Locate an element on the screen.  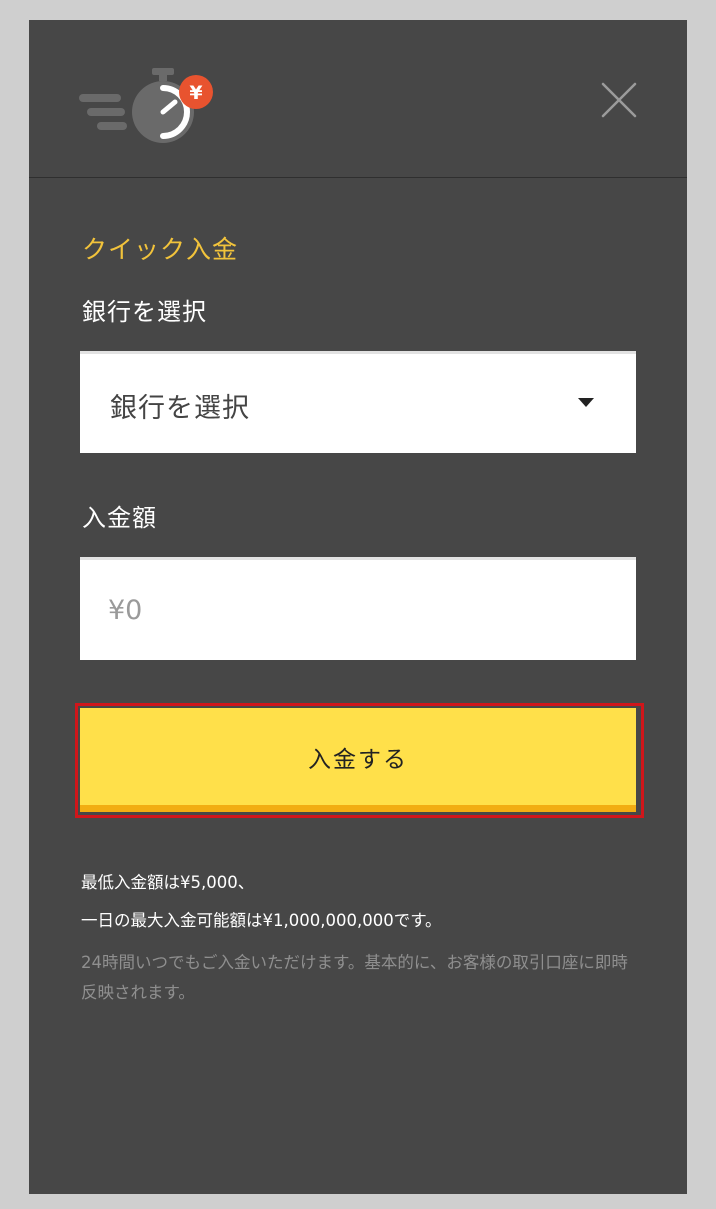
max-deposit-note: 一日の最大入金可能額は¥1,000,000,000です。 is located at coordinates (261, 920).